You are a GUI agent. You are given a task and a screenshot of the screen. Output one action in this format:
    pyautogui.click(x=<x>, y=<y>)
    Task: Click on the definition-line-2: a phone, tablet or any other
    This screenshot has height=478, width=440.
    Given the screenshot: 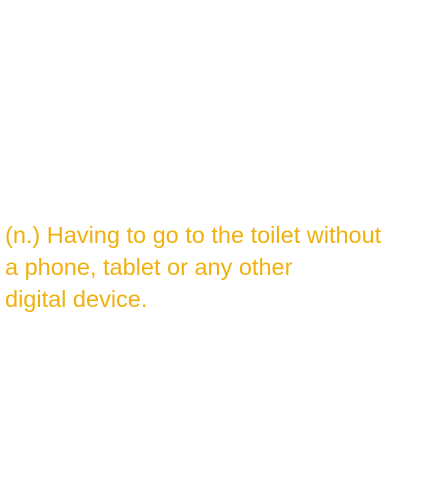 What is the action you would take?
    pyautogui.click(x=149, y=267)
    